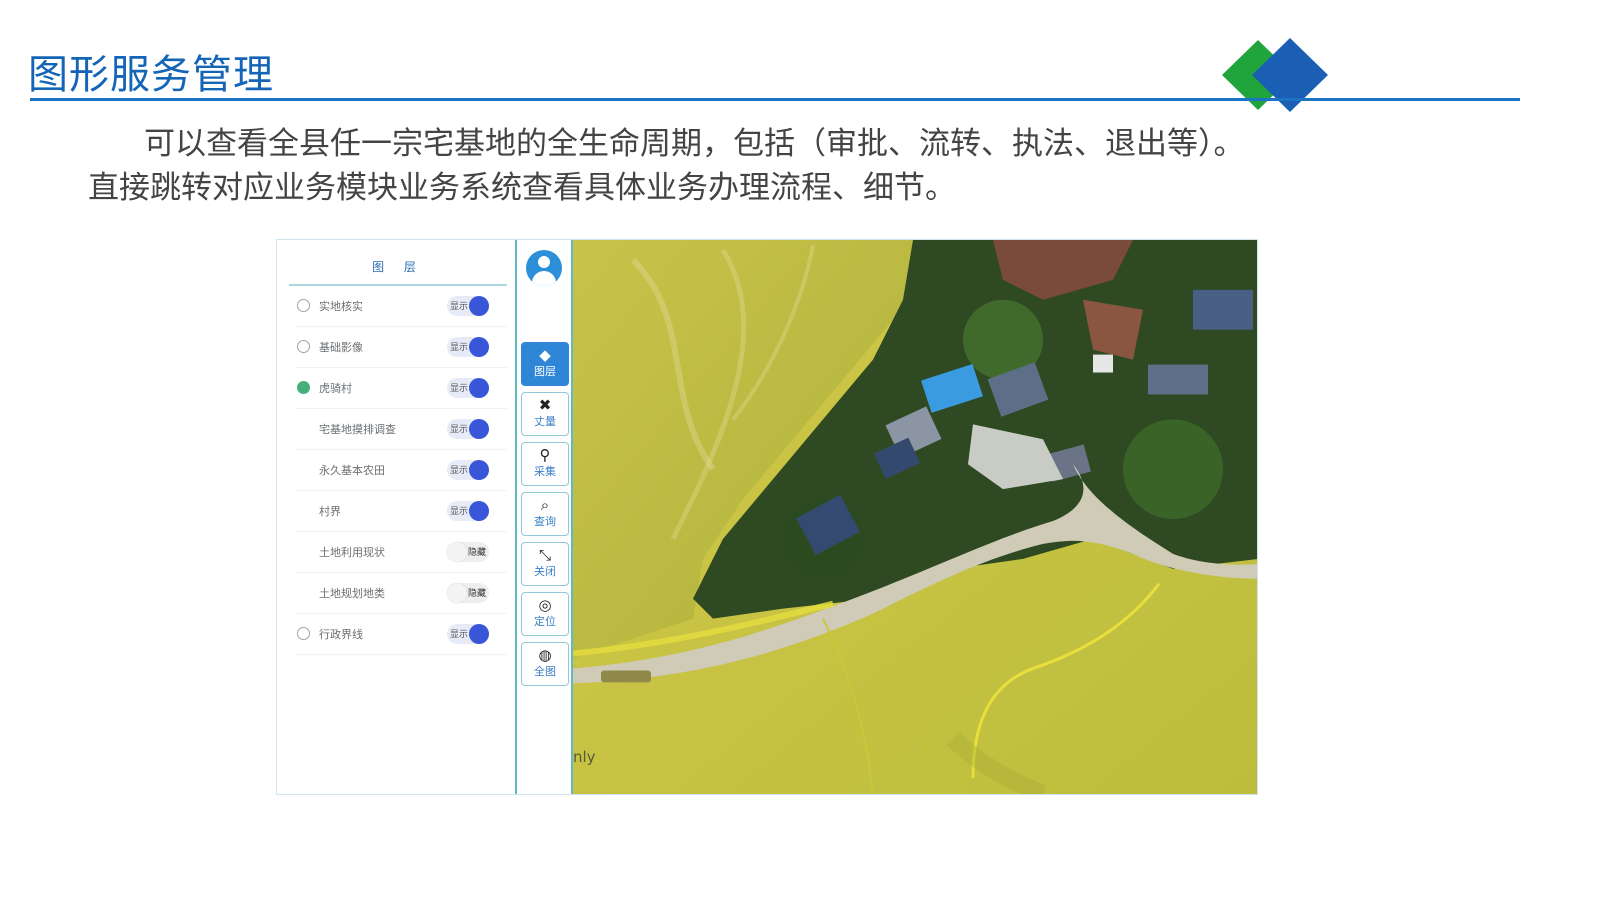 This screenshot has height=900, width=1600. What do you see at coordinates (398, 268) in the screenshot?
I see `layer-panel-title: 图 层` at bounding box center [398, 268].